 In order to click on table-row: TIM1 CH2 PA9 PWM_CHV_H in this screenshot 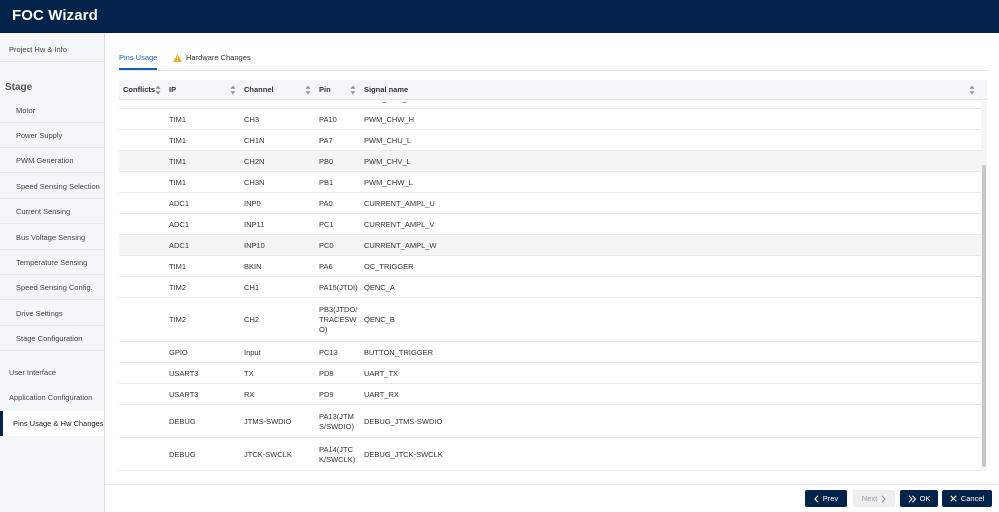, I will do `click(550, 105)`.